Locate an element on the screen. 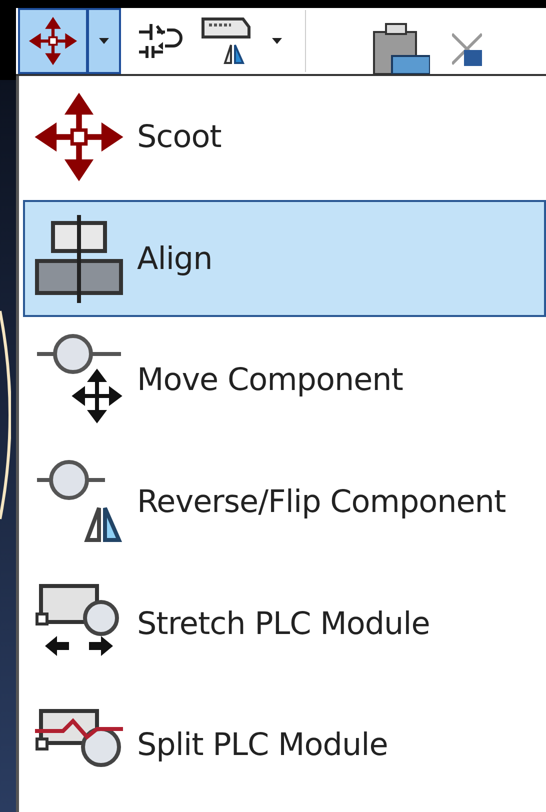 Image resolution: width=546 pixels, height=812 pixels. move-split-button is located at coordinates (69, 41).